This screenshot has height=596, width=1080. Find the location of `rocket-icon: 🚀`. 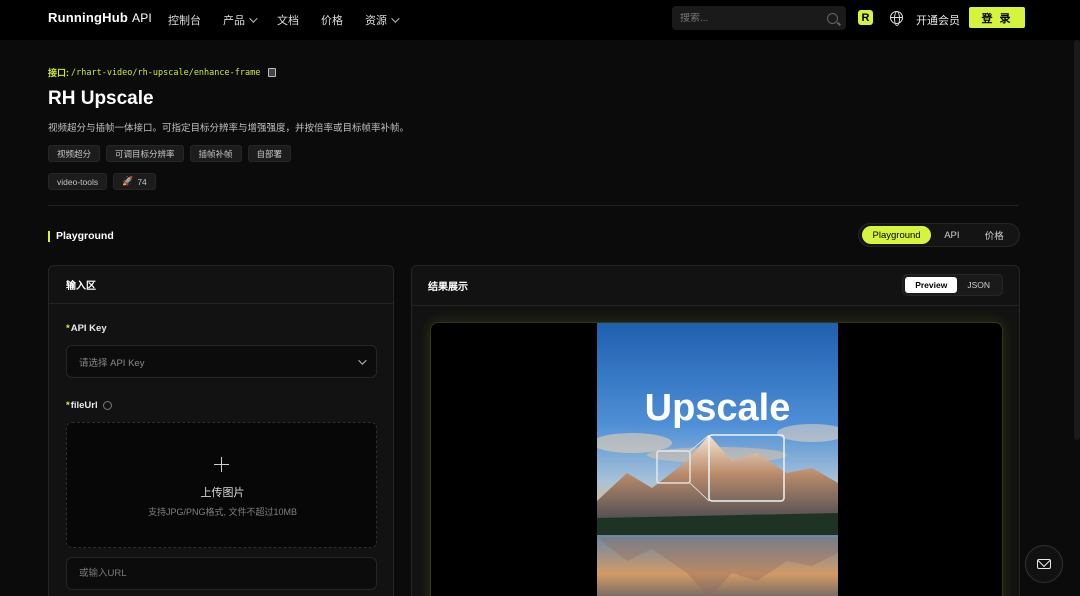

rocket-icon: 🚀 is located at coordinates (128, 181).